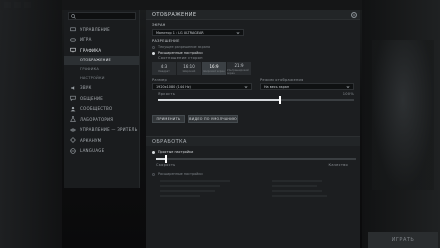 This screenshot has height=248, width=440. Describe the element at coordinates (253, 152) in the screenshot. I see `simple-settings-radio: Простые настройки` at that location.